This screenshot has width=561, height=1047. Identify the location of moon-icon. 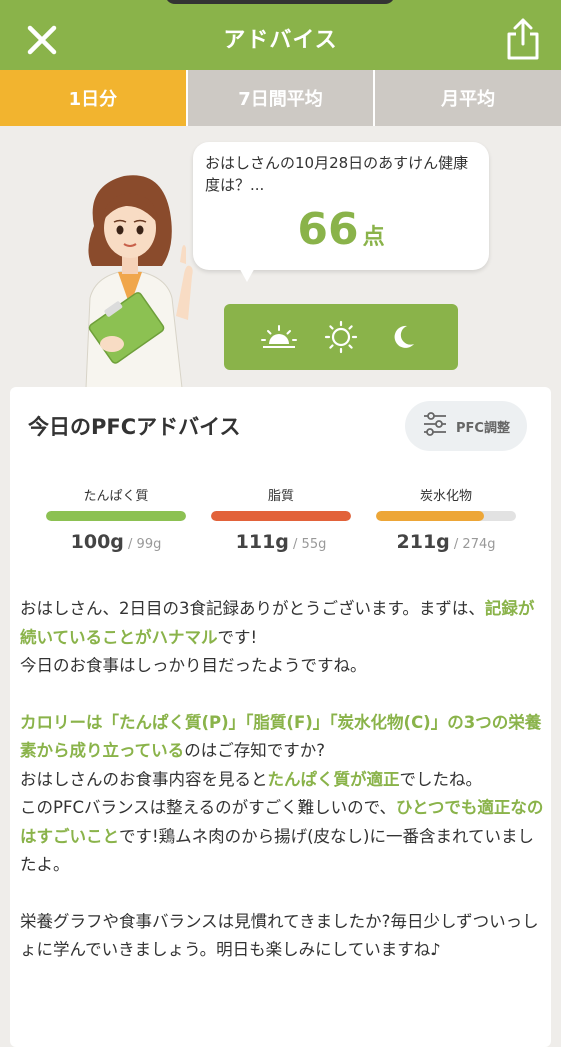
(403, 337).